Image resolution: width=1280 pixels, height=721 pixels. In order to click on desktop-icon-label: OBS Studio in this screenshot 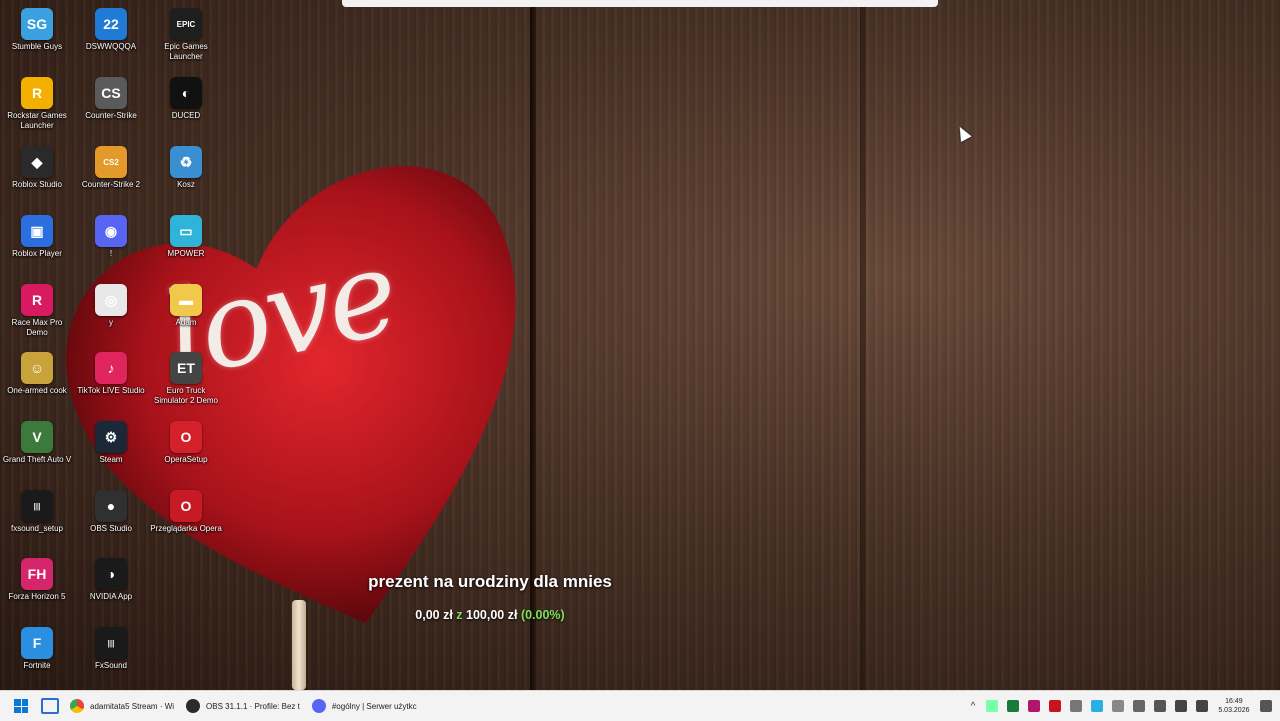, I will do `click(111, 528)`.